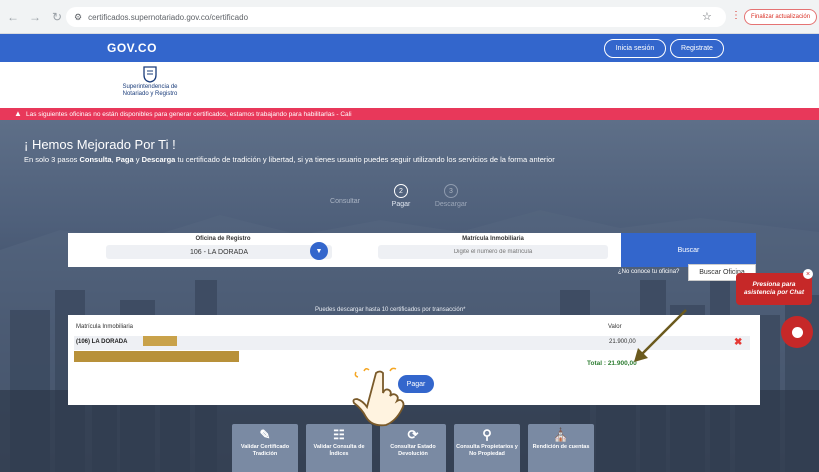 This screenshot has height=472, width=819. I want to click on entity-name-line2: Notariado y Registro, so click(150, 94).